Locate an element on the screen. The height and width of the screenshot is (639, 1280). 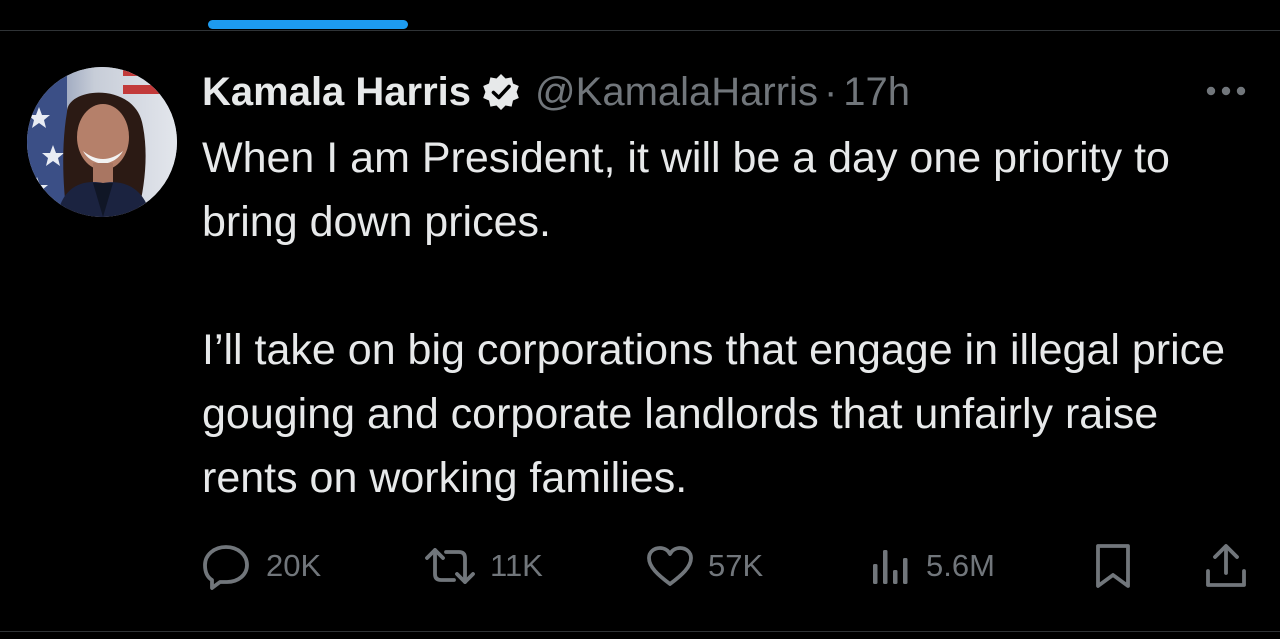
more-options-button is located at coordinates (1226, 91).